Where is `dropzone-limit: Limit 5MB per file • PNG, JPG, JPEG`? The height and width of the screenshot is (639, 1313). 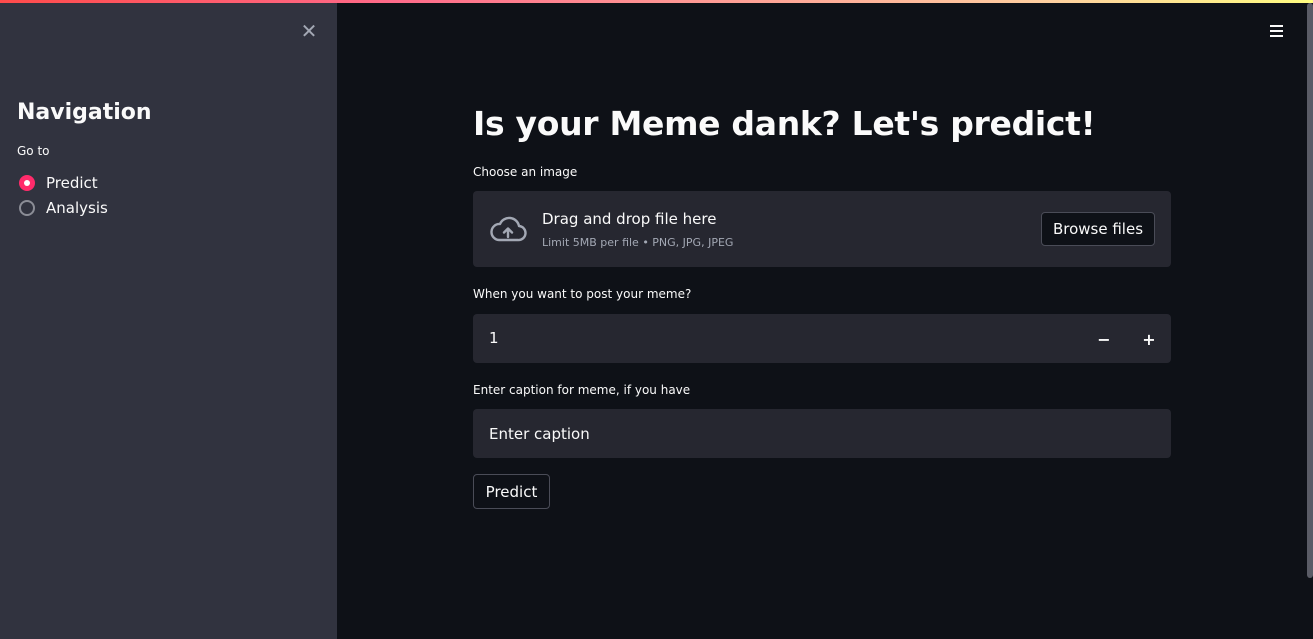
dropzone-limit: Limit 5MB per file • PNG, JPG, JPEG is located at coordinates (638, 242).